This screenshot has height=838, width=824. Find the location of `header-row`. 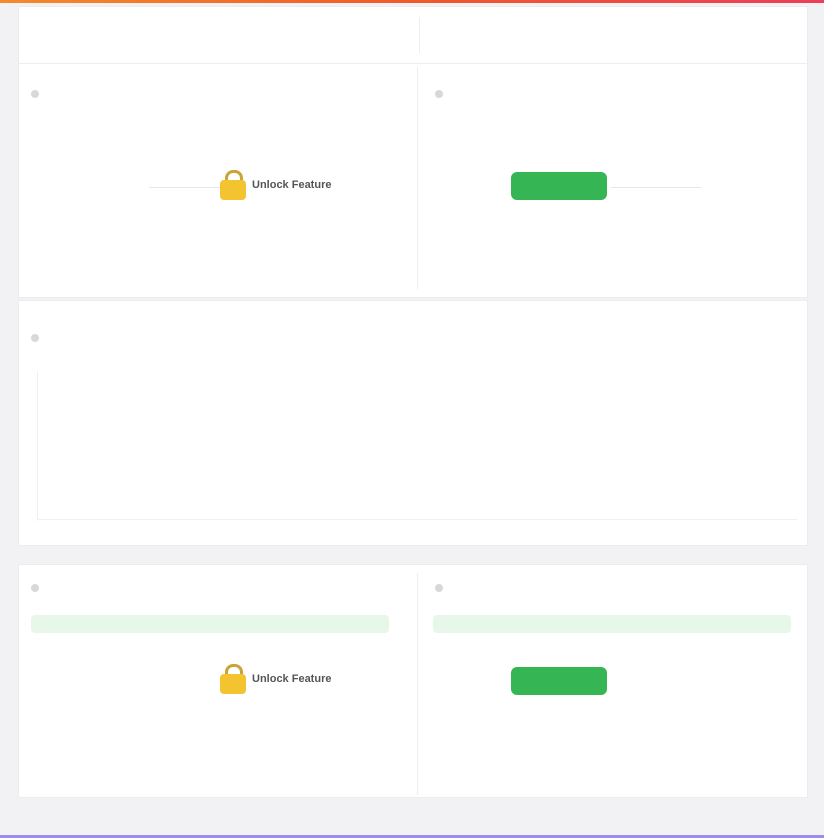

header-row is located at coordinates (413, 34).